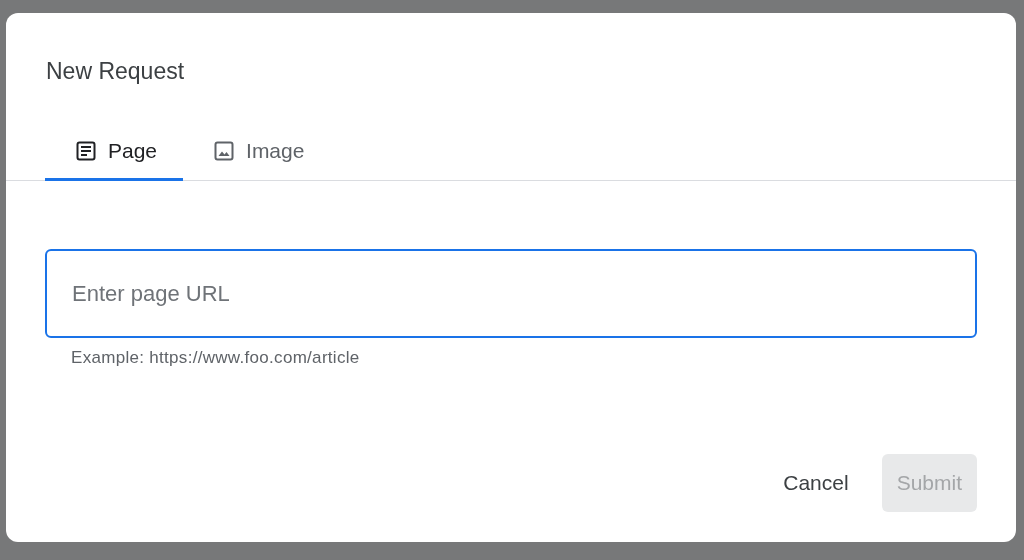 The width and height of the screenshot is (1024, 560). Describe the element at coordinates (511, 293) in the screenshot. I see `url-input-field: Enter page URL` at that location.